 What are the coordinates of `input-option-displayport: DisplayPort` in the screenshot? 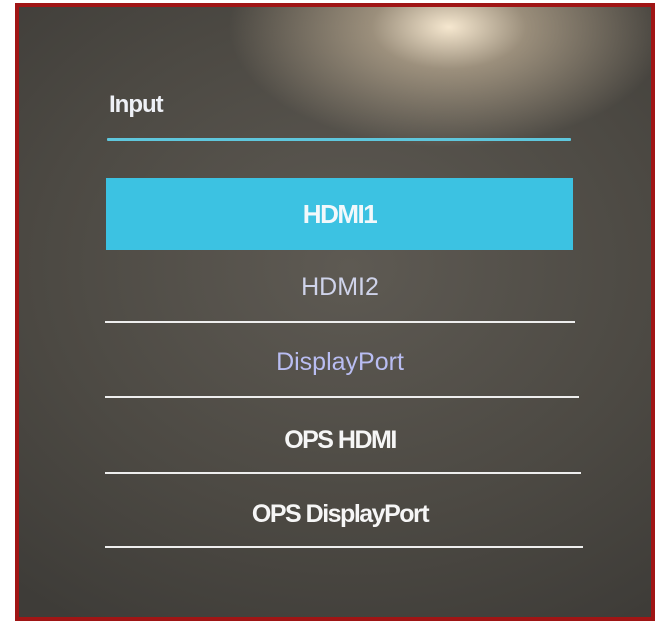 It's located at (340, 362).